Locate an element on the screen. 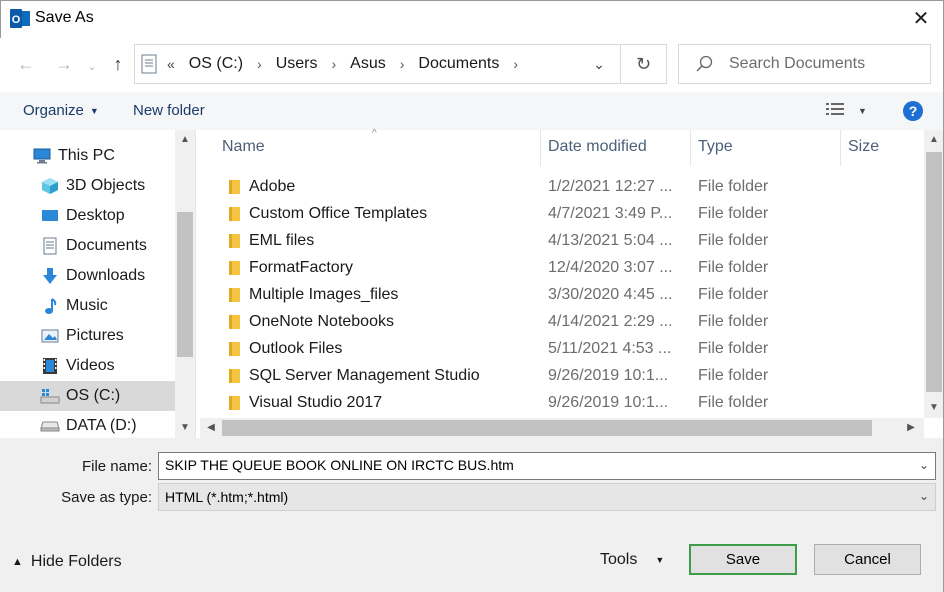  help-button: ? is located at coordinates (913, 111).